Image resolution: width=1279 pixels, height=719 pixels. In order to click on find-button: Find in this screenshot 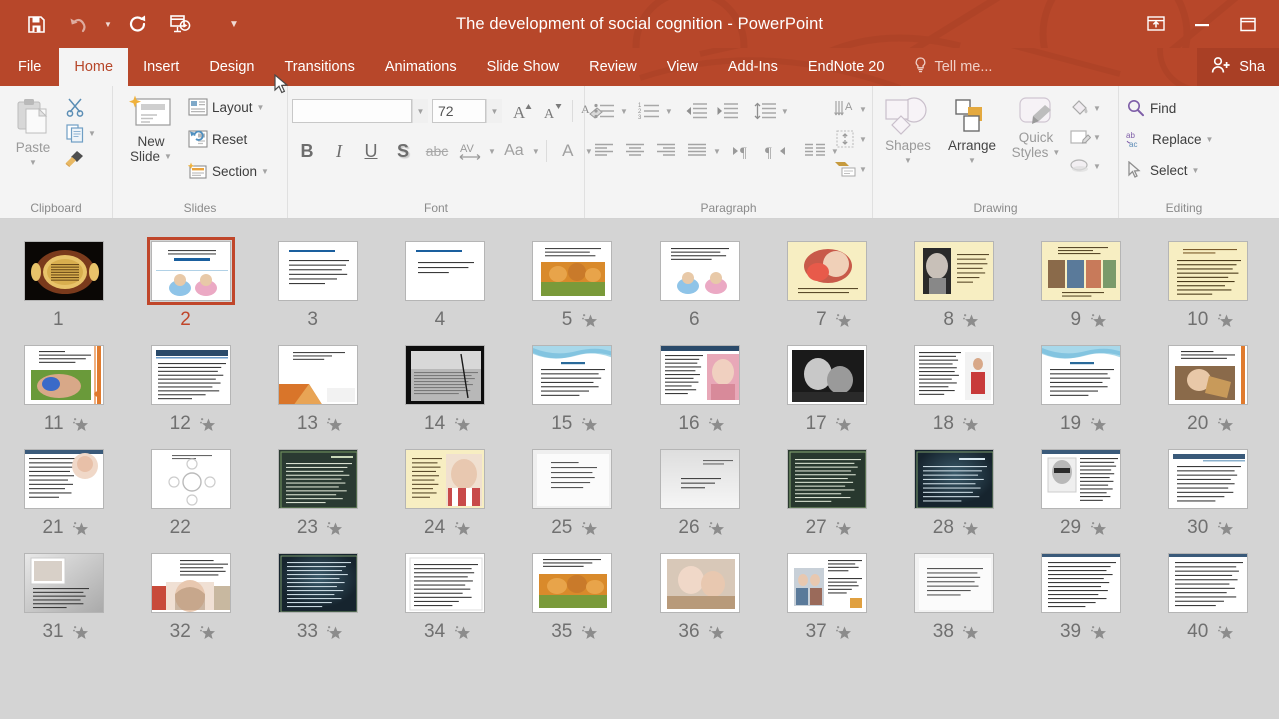, I will do `click(1151, 108)`.